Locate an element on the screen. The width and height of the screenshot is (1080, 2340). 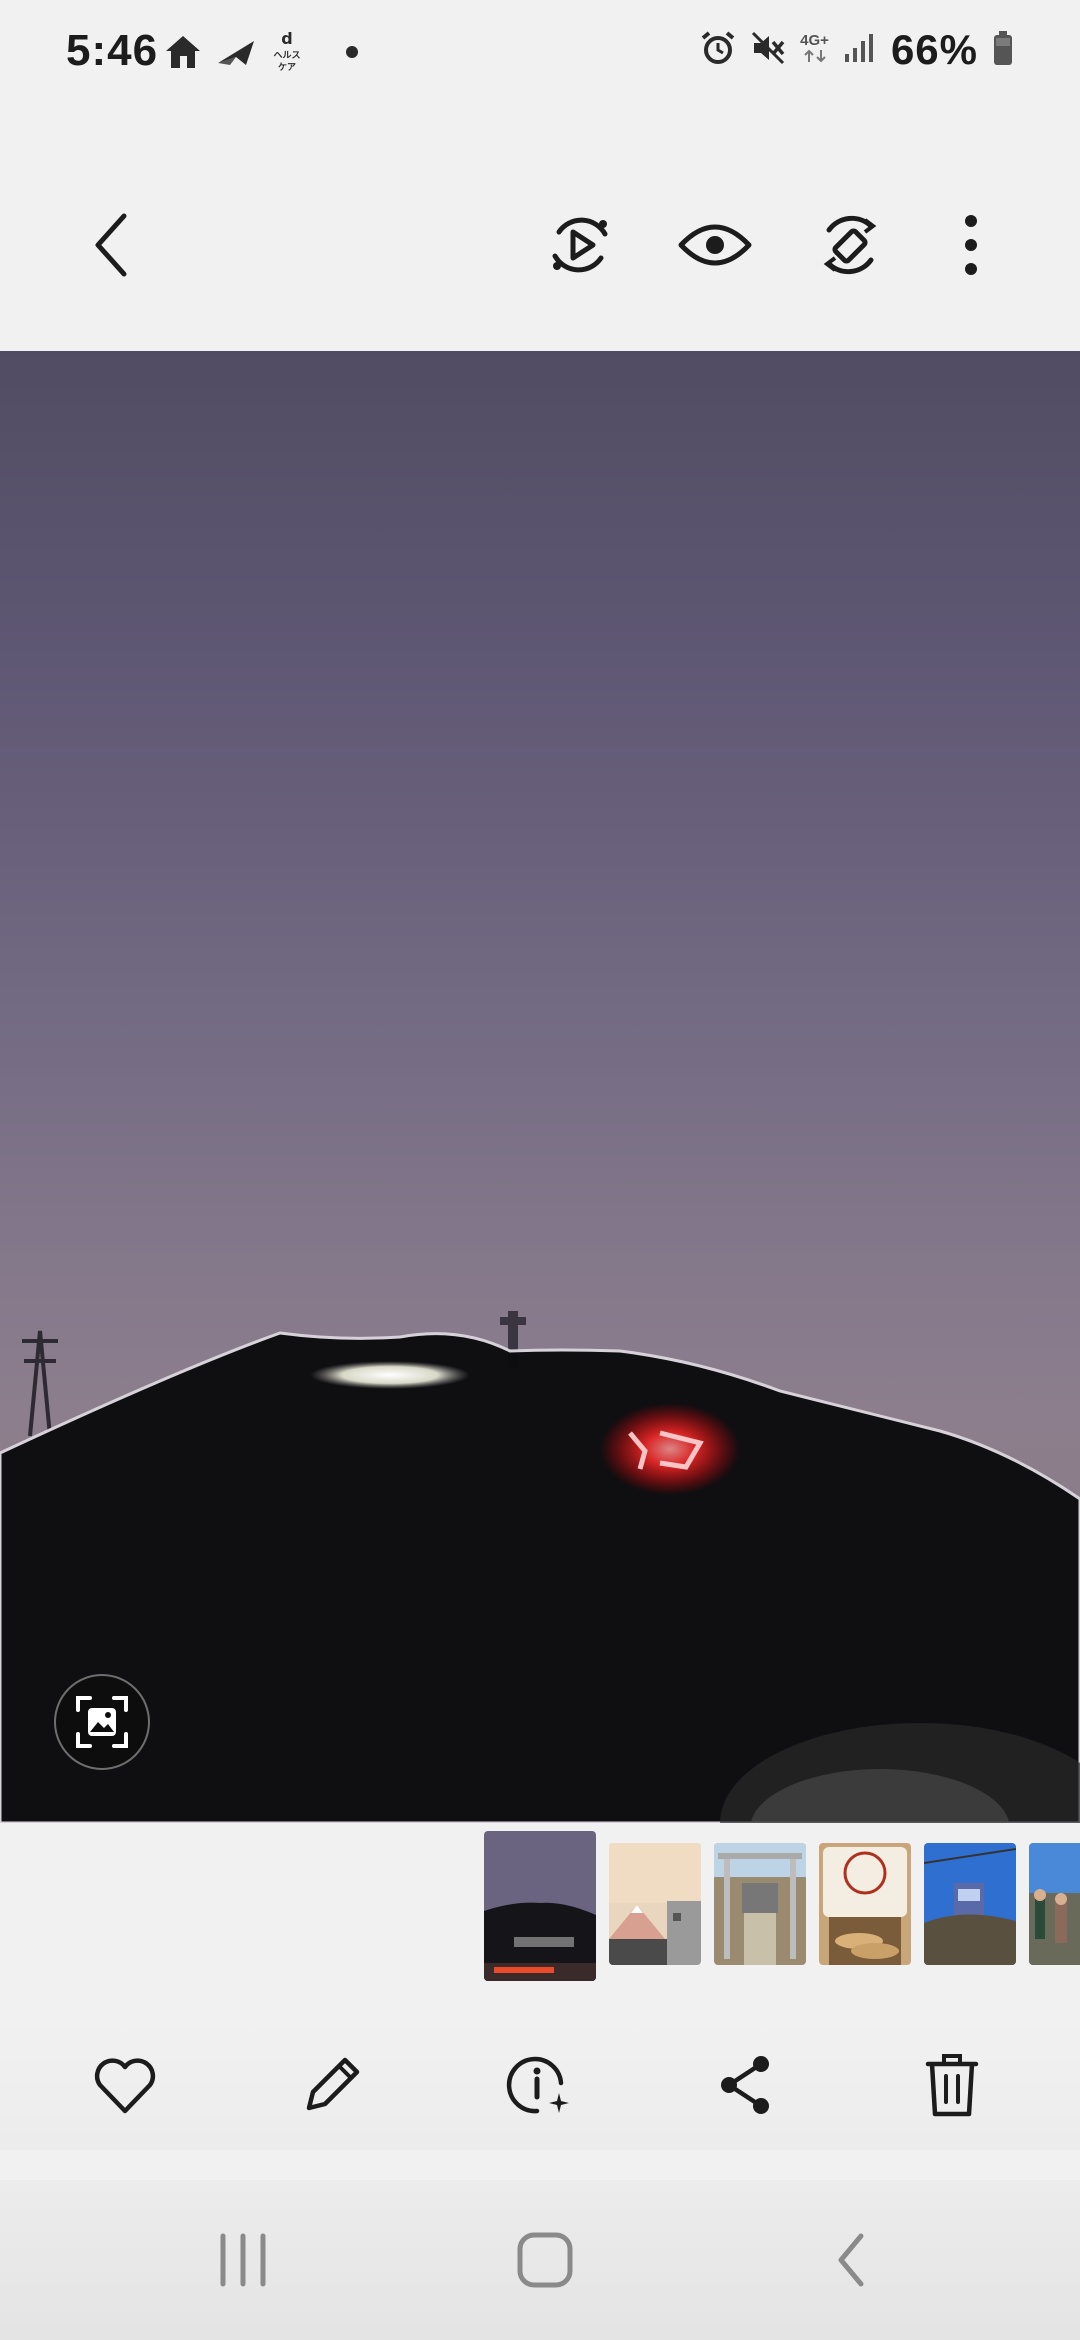
filmstrip is located at coordinates (540, 1908).